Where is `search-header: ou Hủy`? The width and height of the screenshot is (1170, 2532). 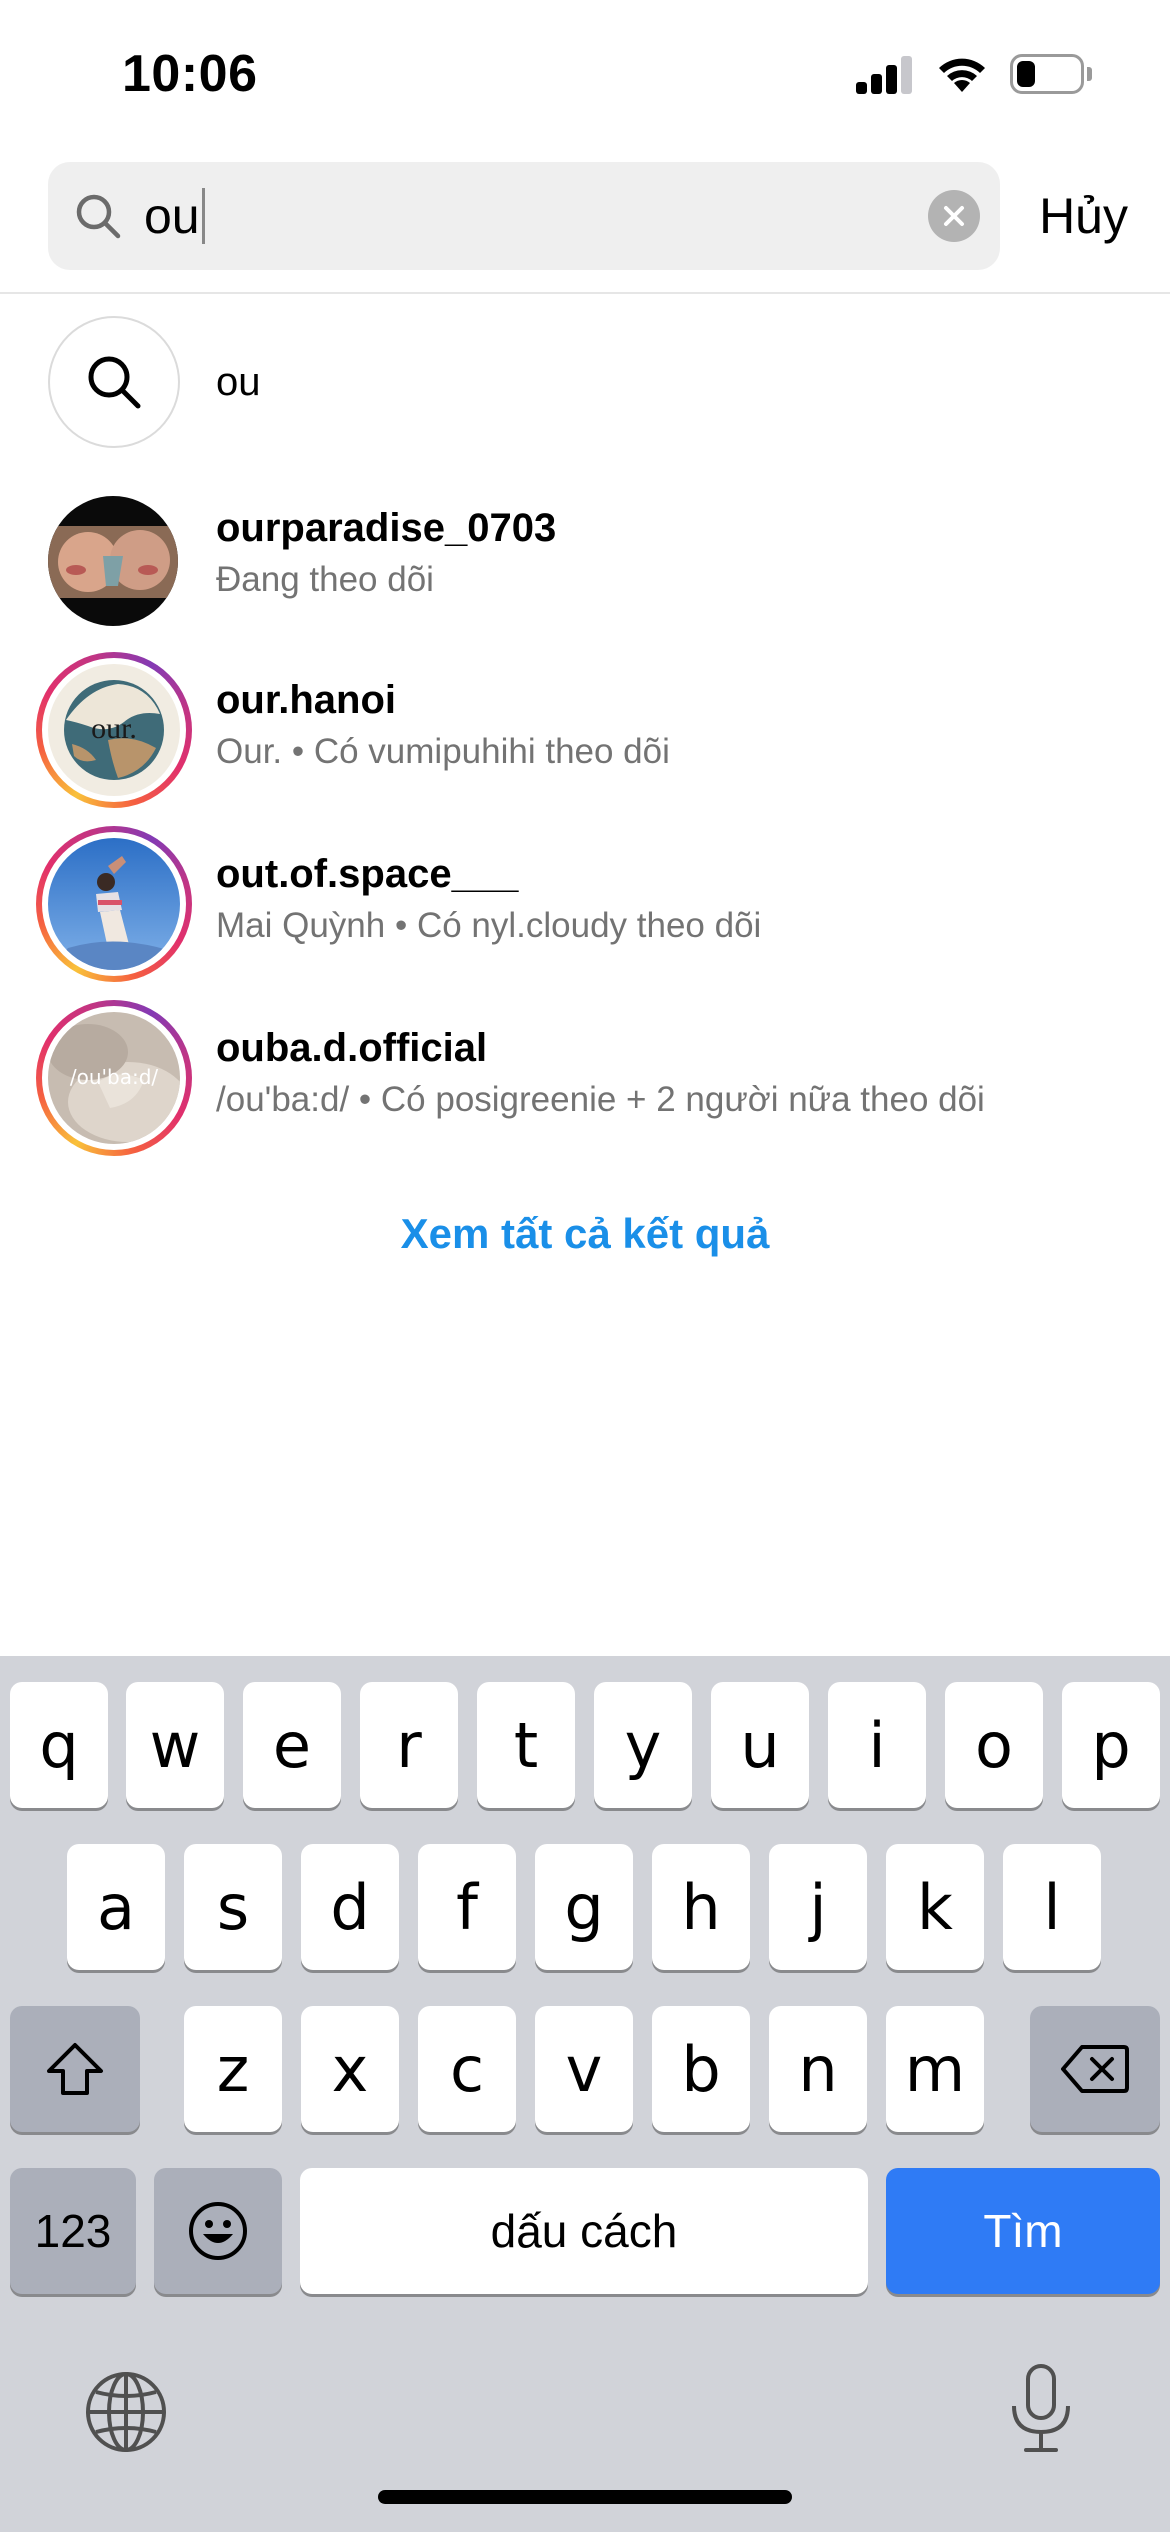 search-header: ou Hủy is located at coordinates (588, 216).